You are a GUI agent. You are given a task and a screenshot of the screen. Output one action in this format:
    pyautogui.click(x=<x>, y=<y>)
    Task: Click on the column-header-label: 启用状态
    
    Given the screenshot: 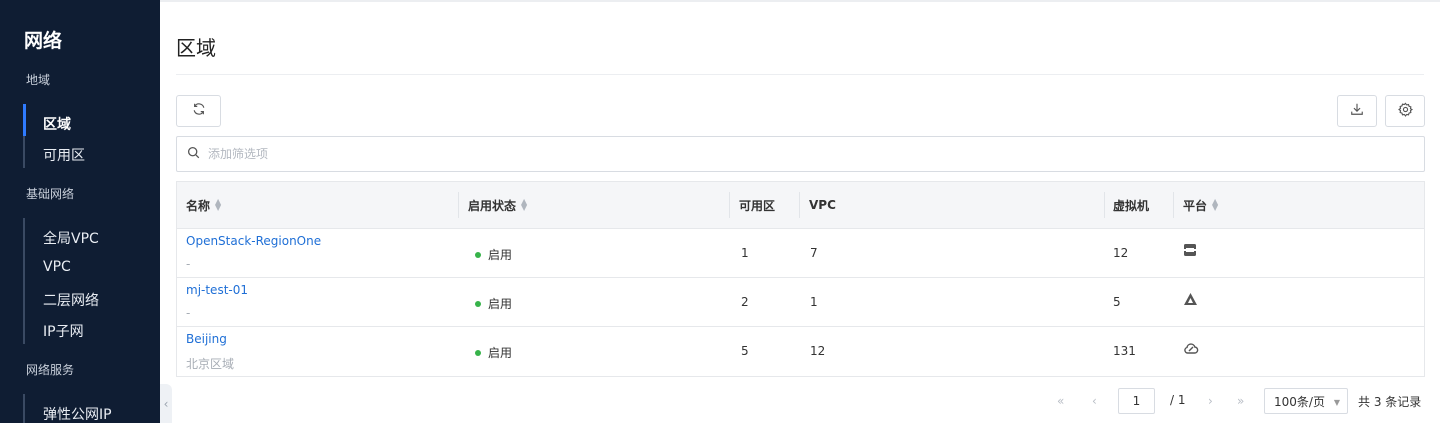 What is the action you would take?
    pyautogui.click(x=492, y=205)
    